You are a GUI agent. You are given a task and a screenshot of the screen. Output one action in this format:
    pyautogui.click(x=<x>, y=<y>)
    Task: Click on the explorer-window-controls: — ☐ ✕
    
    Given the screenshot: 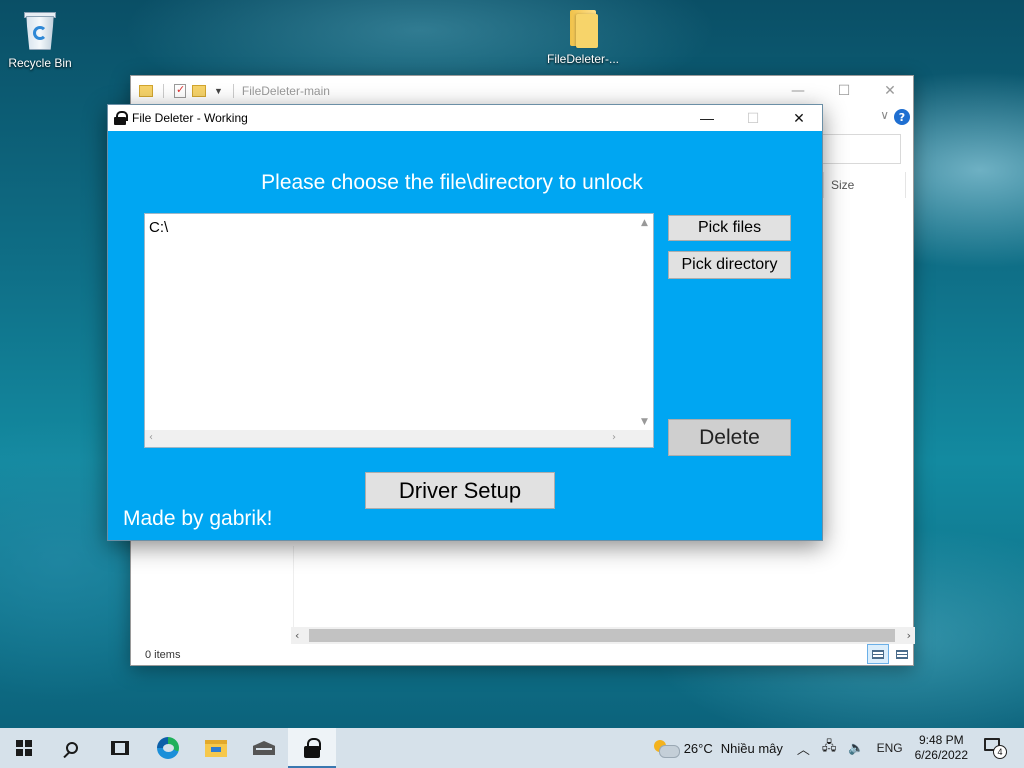 What is the action you would take?
    pyautogui.click(x=844, y=91)
    